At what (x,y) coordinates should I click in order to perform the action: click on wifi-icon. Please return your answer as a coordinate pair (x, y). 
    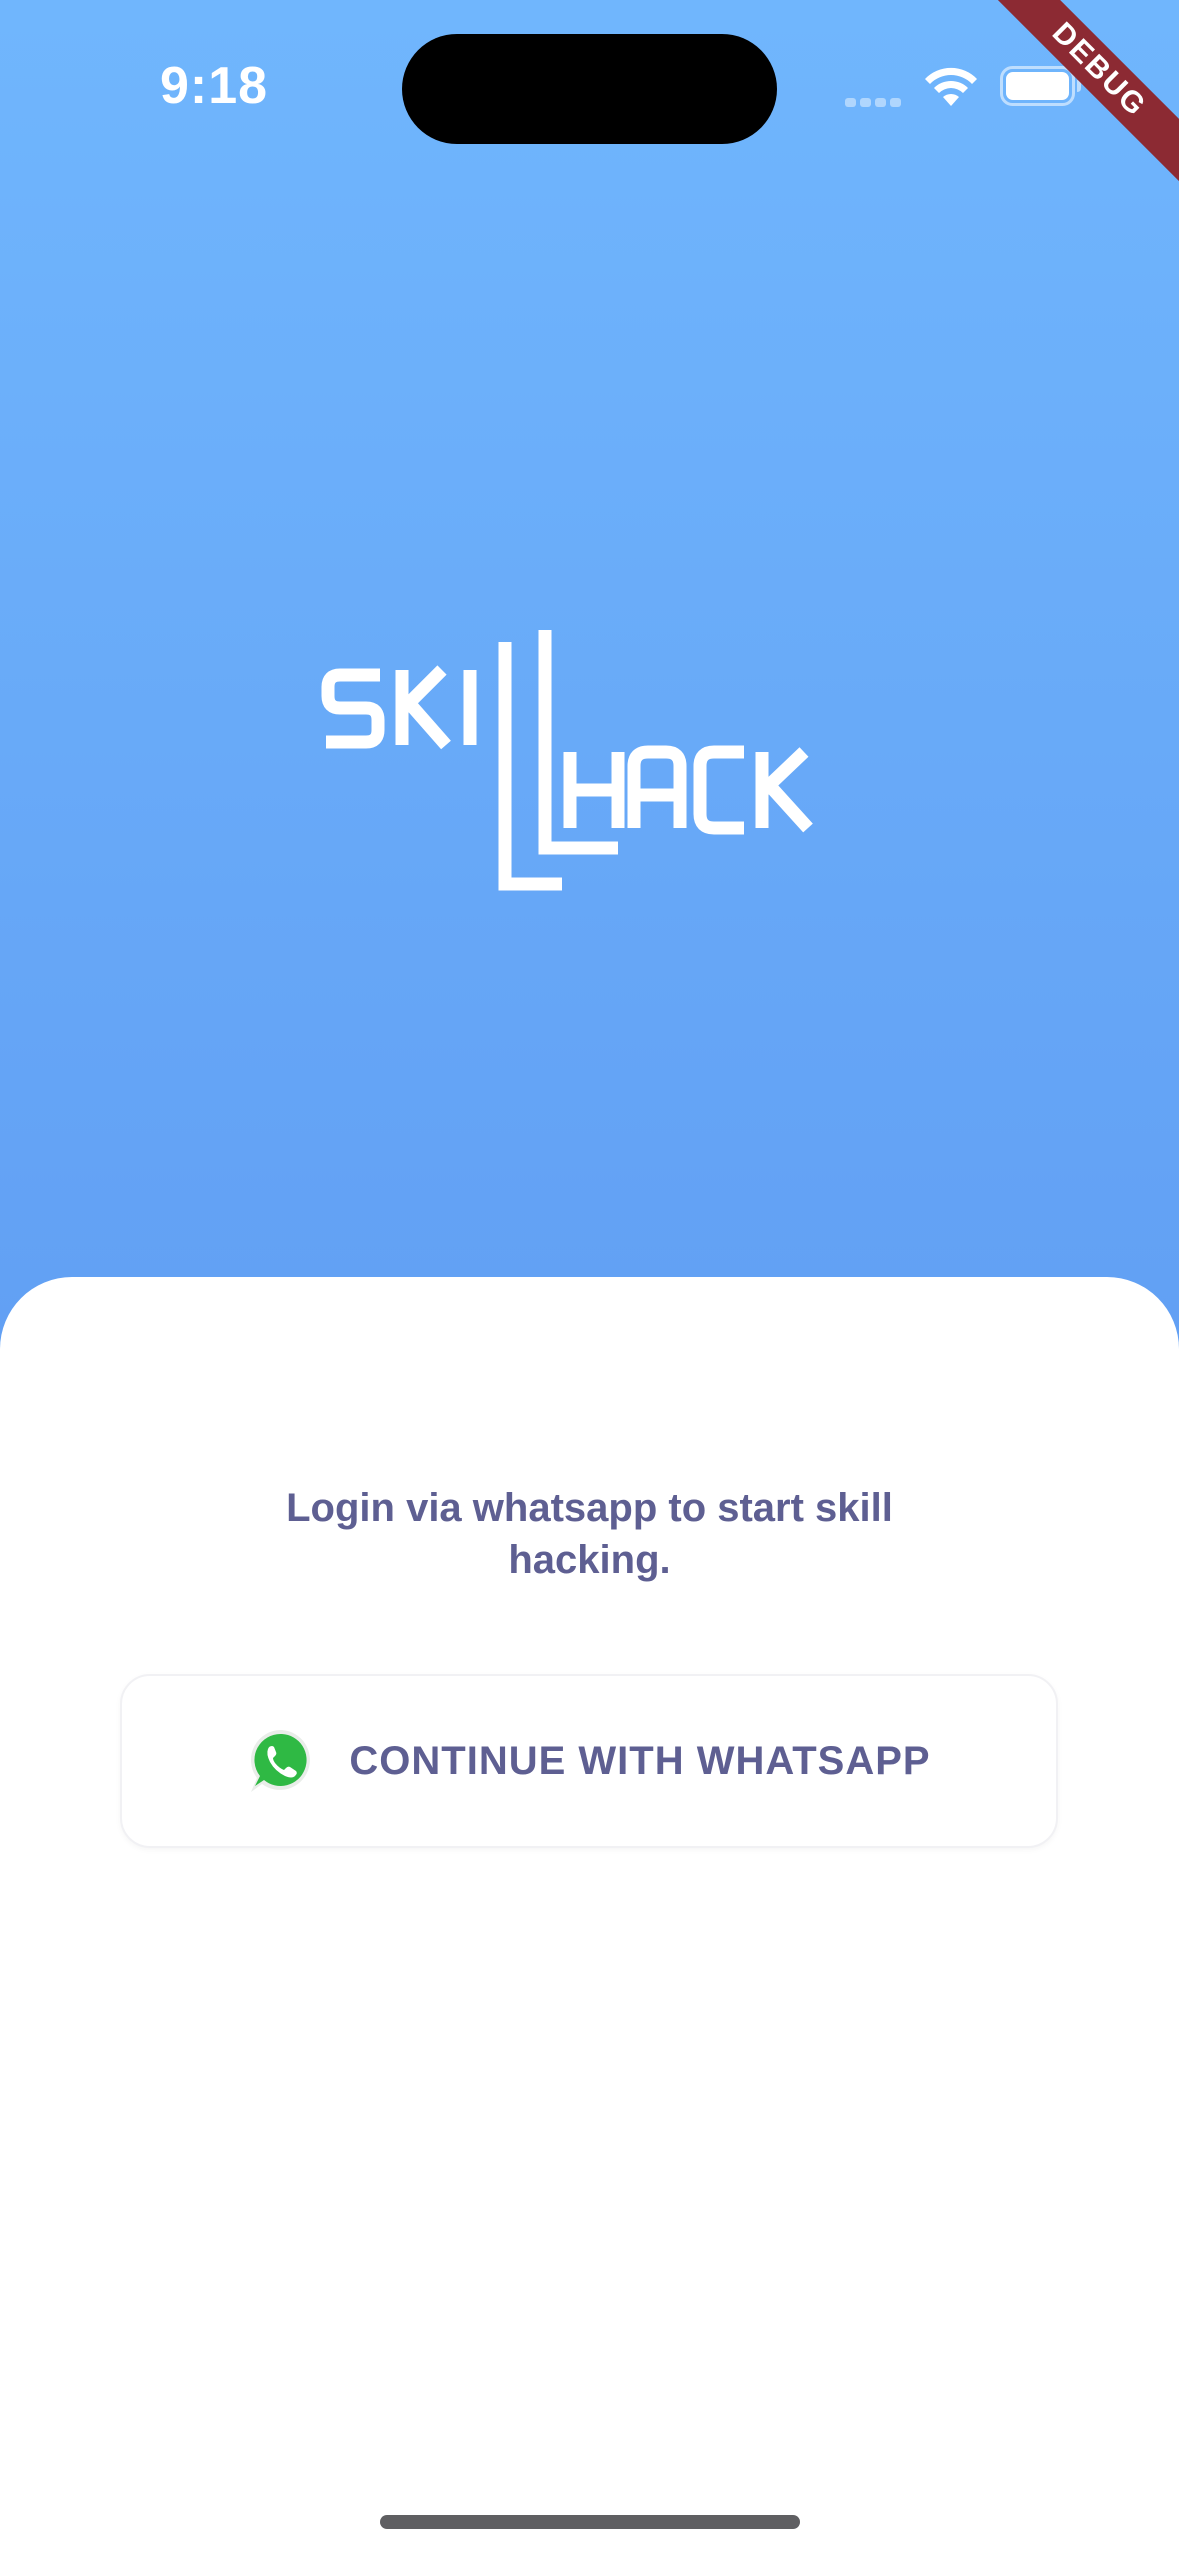
    Looking at the image, I should click on (951, 86).